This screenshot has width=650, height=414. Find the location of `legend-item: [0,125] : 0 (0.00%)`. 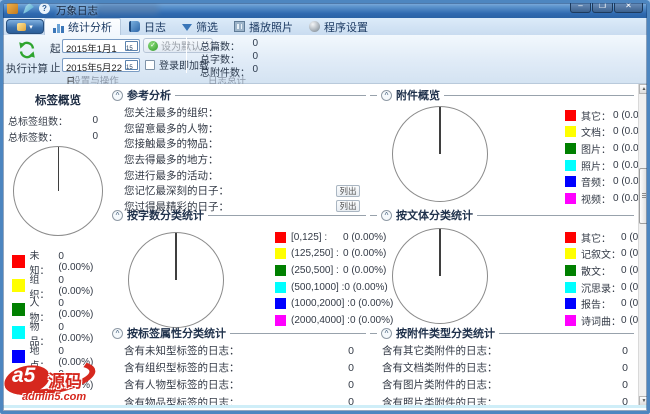

legend-item: [0,125] : 0 (0.00%) is located at coordinates (334, 237).